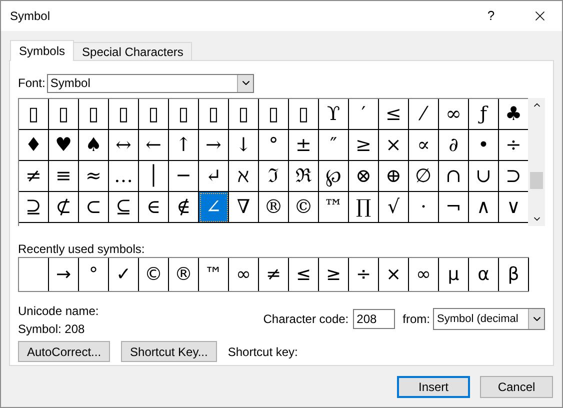 This screenshot has height=408, width=563. Describe the element at coordinates (244, 207) in the screenshot. I see `symbol-cell: ∇` at that location.